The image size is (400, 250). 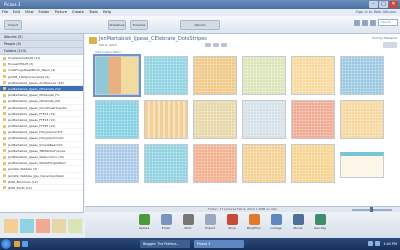 What do you see at coordinates (41, 37) in the screenshot?
I see `sidebar-section: Albums (5)` at bounding box center [41, 37].